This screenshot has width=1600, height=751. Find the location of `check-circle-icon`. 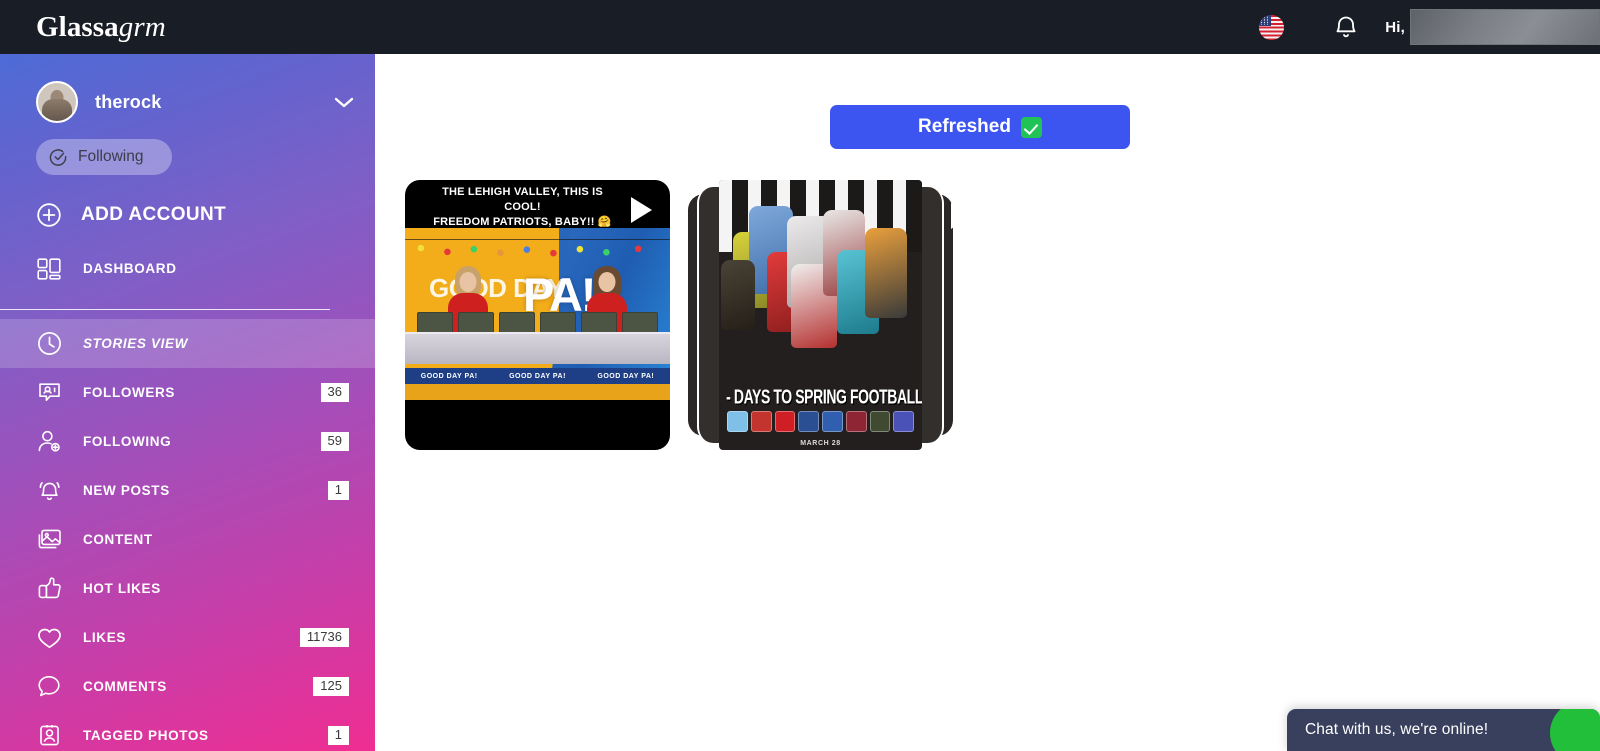

check-circle-icon is located at coordinates (58, 157).